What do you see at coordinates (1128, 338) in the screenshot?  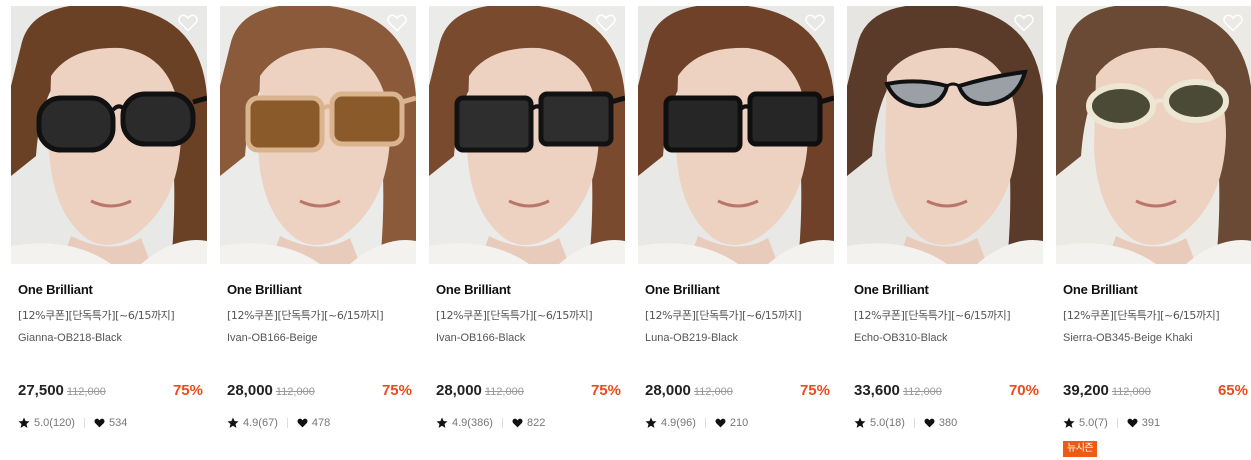 I see `product-model: Sierra-OB345-Beige Khaki` at bounding box center [1128, 338].